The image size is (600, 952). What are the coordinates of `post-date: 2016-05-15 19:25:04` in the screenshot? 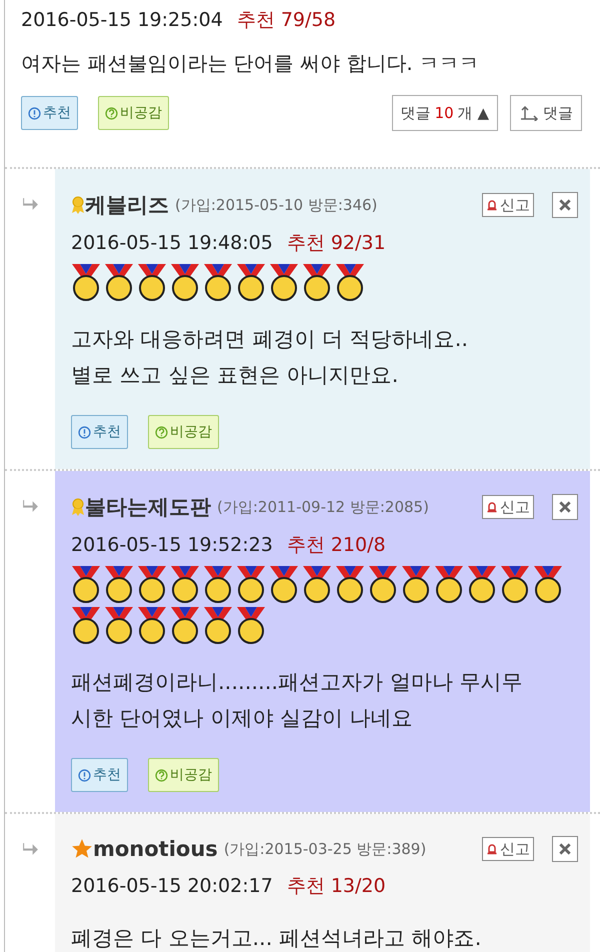 It's located at (122, 20).